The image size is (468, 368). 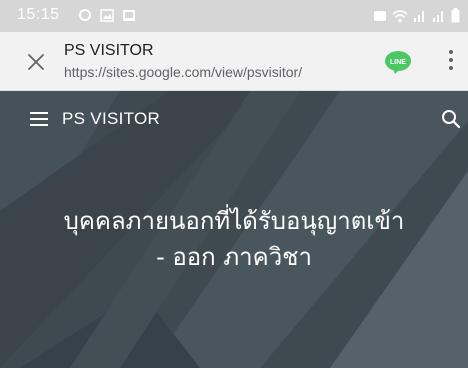 What do you see at coordinates (380, 15) in the screenshot?
I see `alarm-icon` at bounding box center [380, 15].